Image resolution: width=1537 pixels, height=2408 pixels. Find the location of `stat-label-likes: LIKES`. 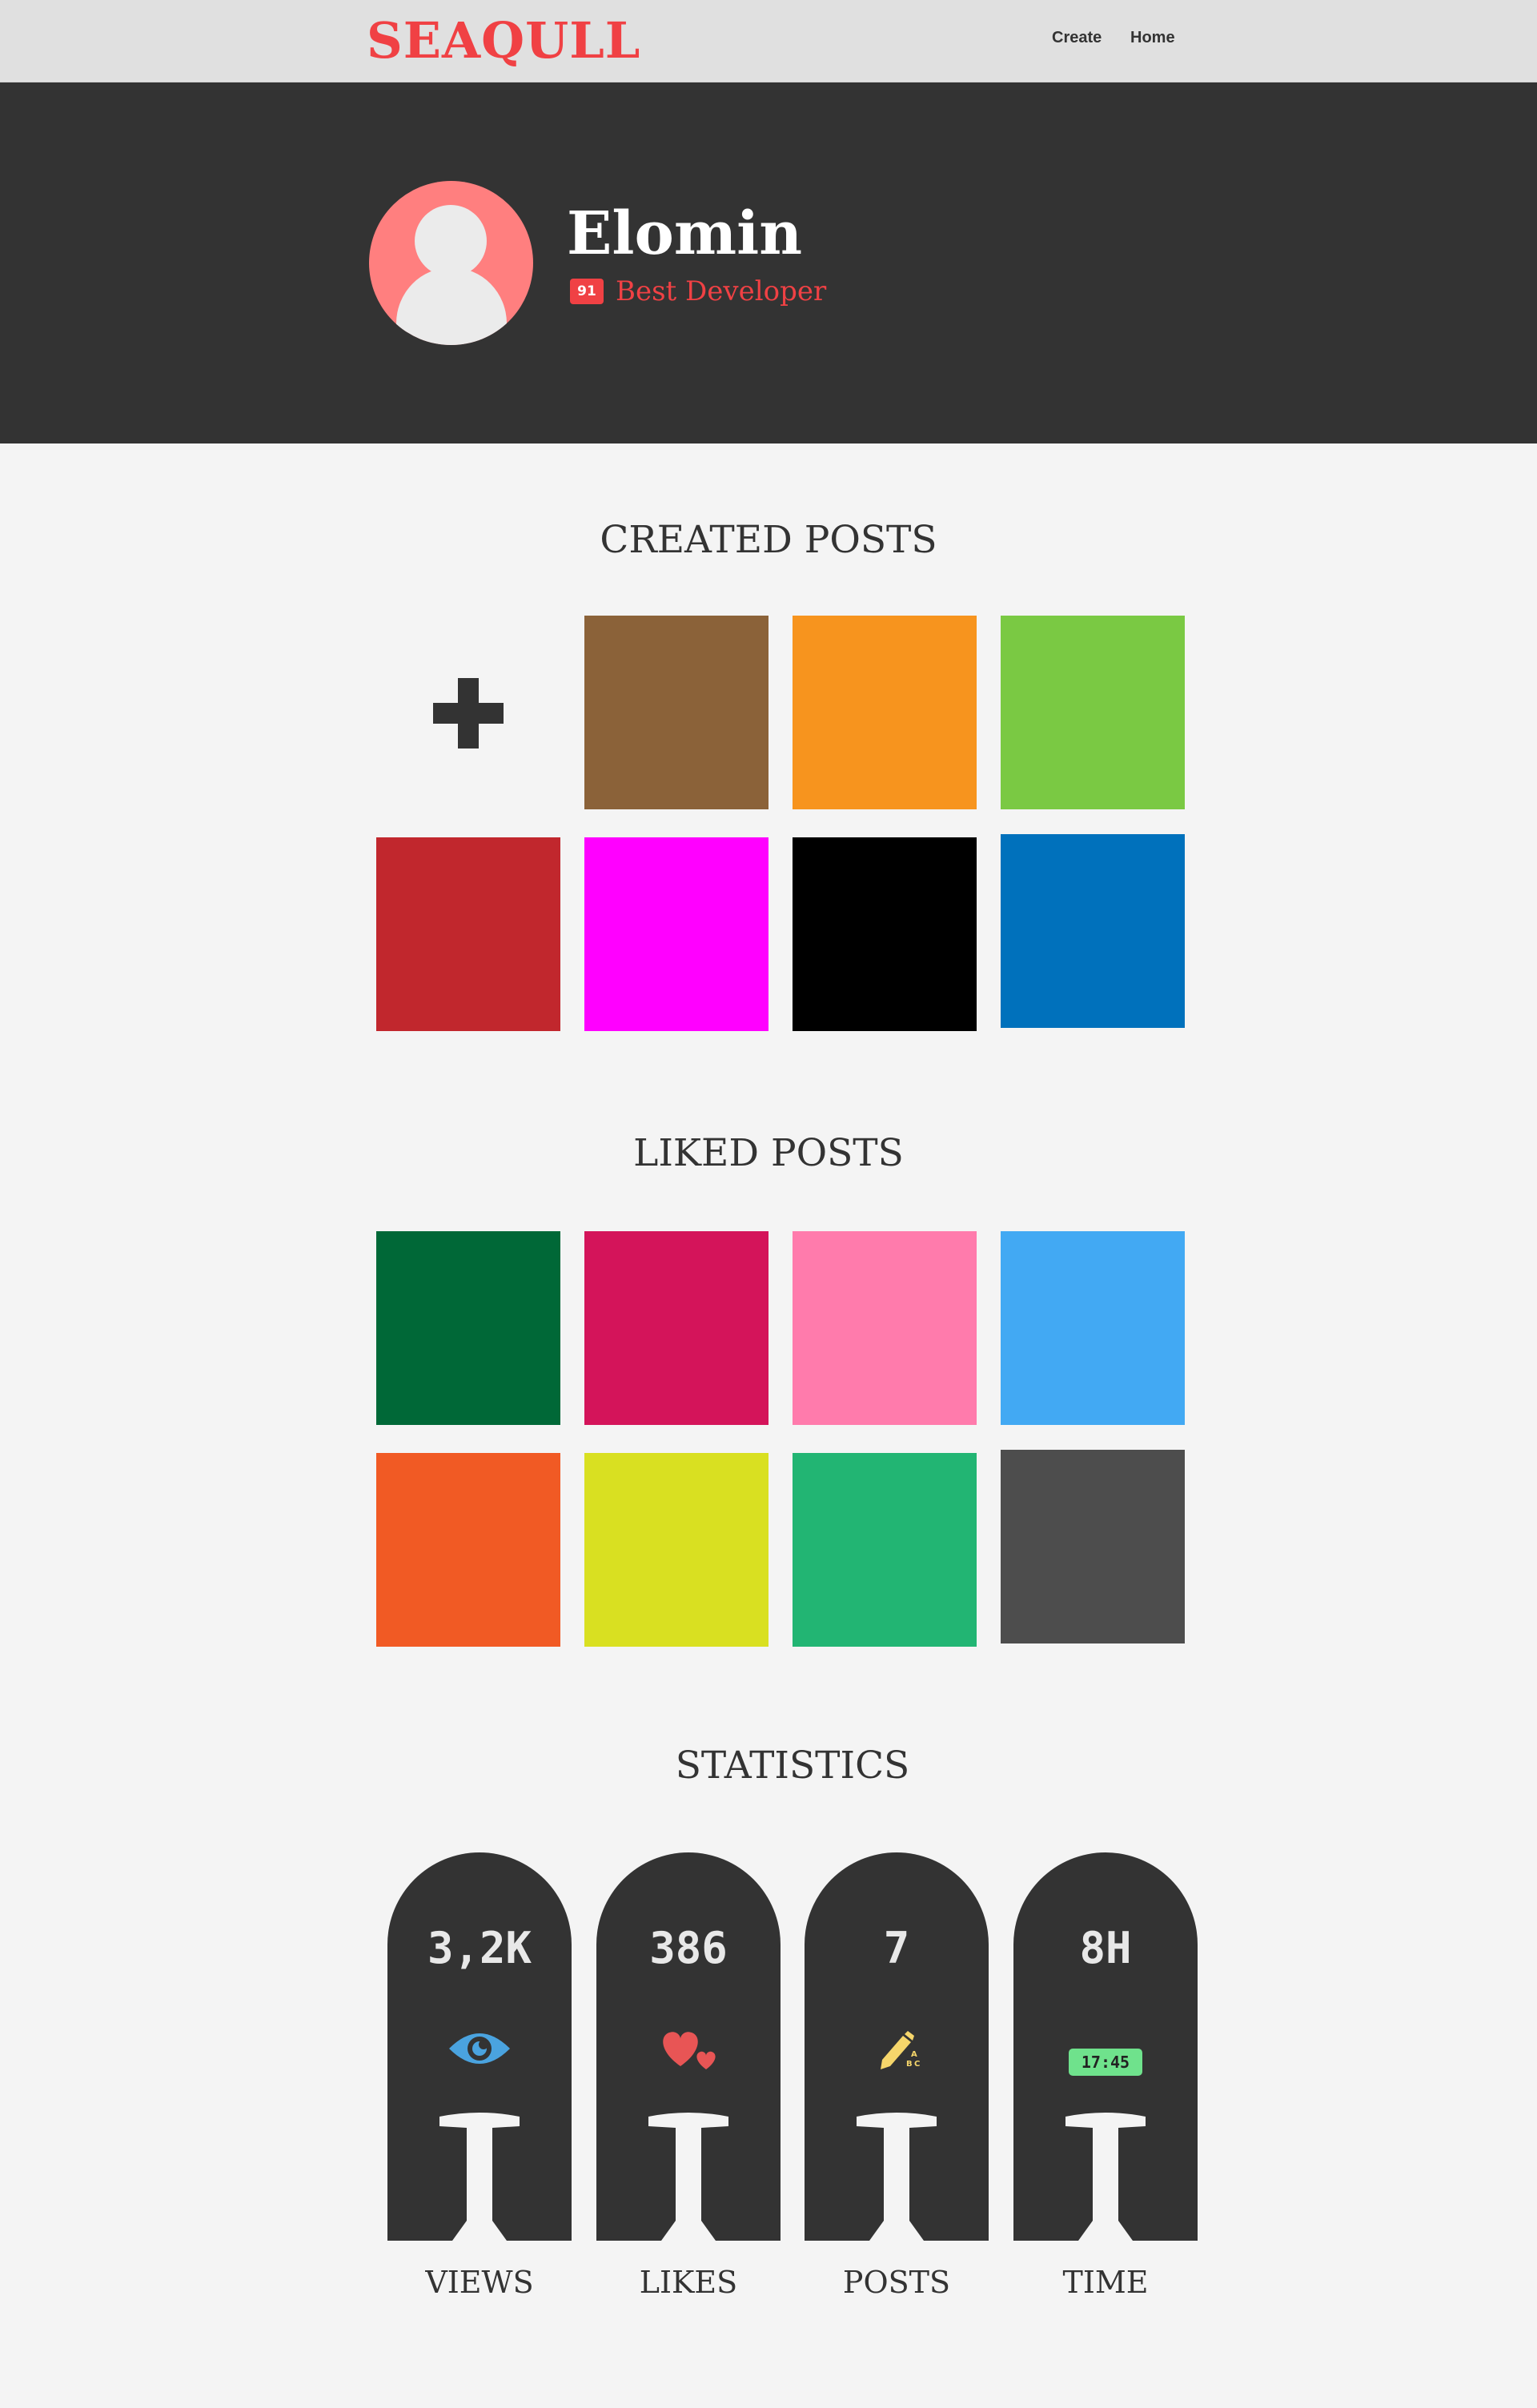

stat-label-likes: LIKES is located at coordinates (689, 2282).